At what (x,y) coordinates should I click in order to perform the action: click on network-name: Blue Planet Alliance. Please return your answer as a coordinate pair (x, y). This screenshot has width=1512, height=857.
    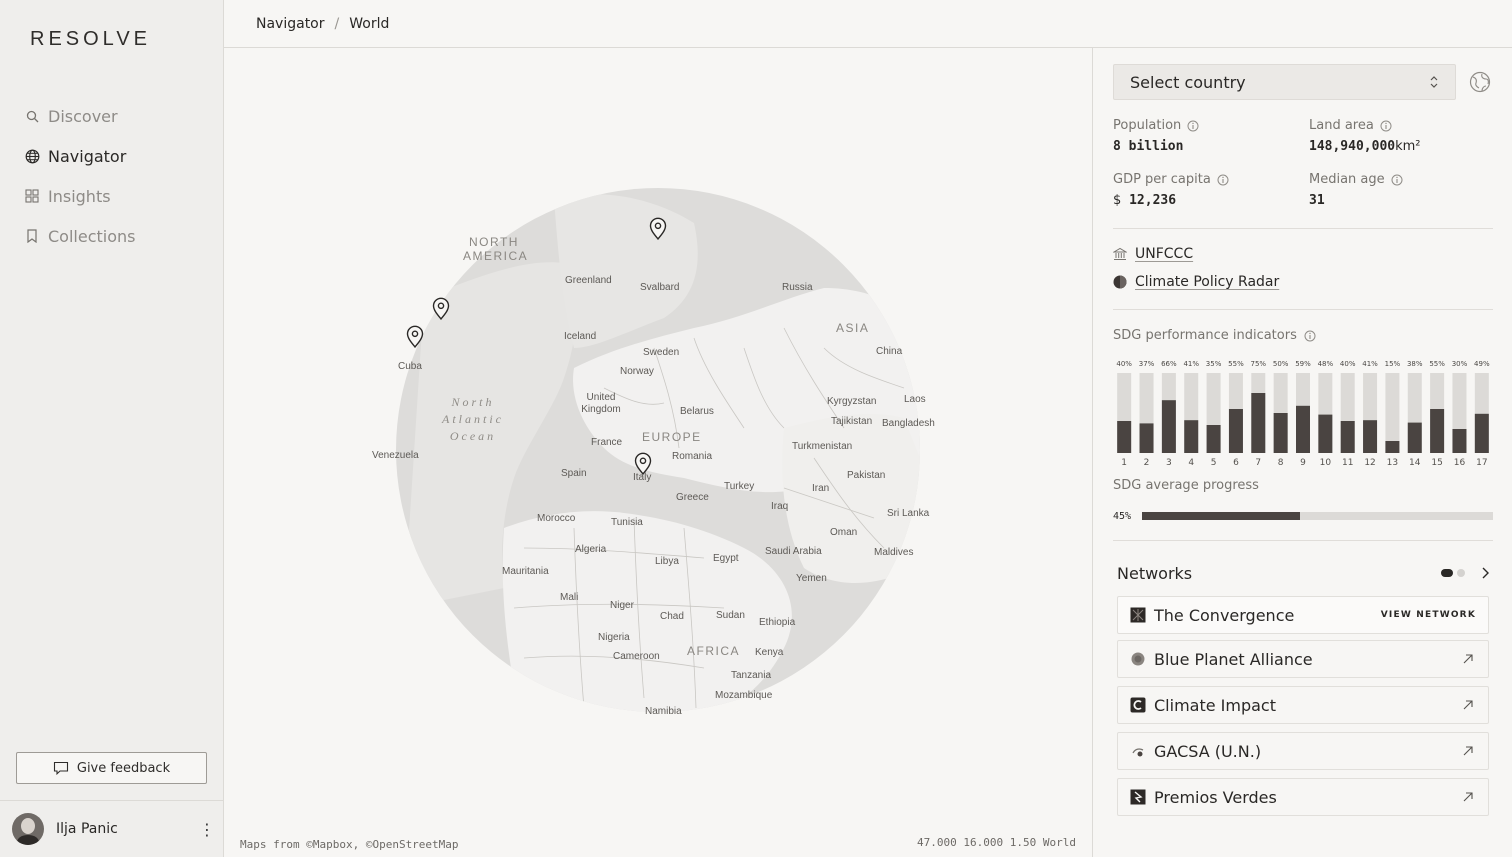
    Looking at the image, I should click on (1233, 659).